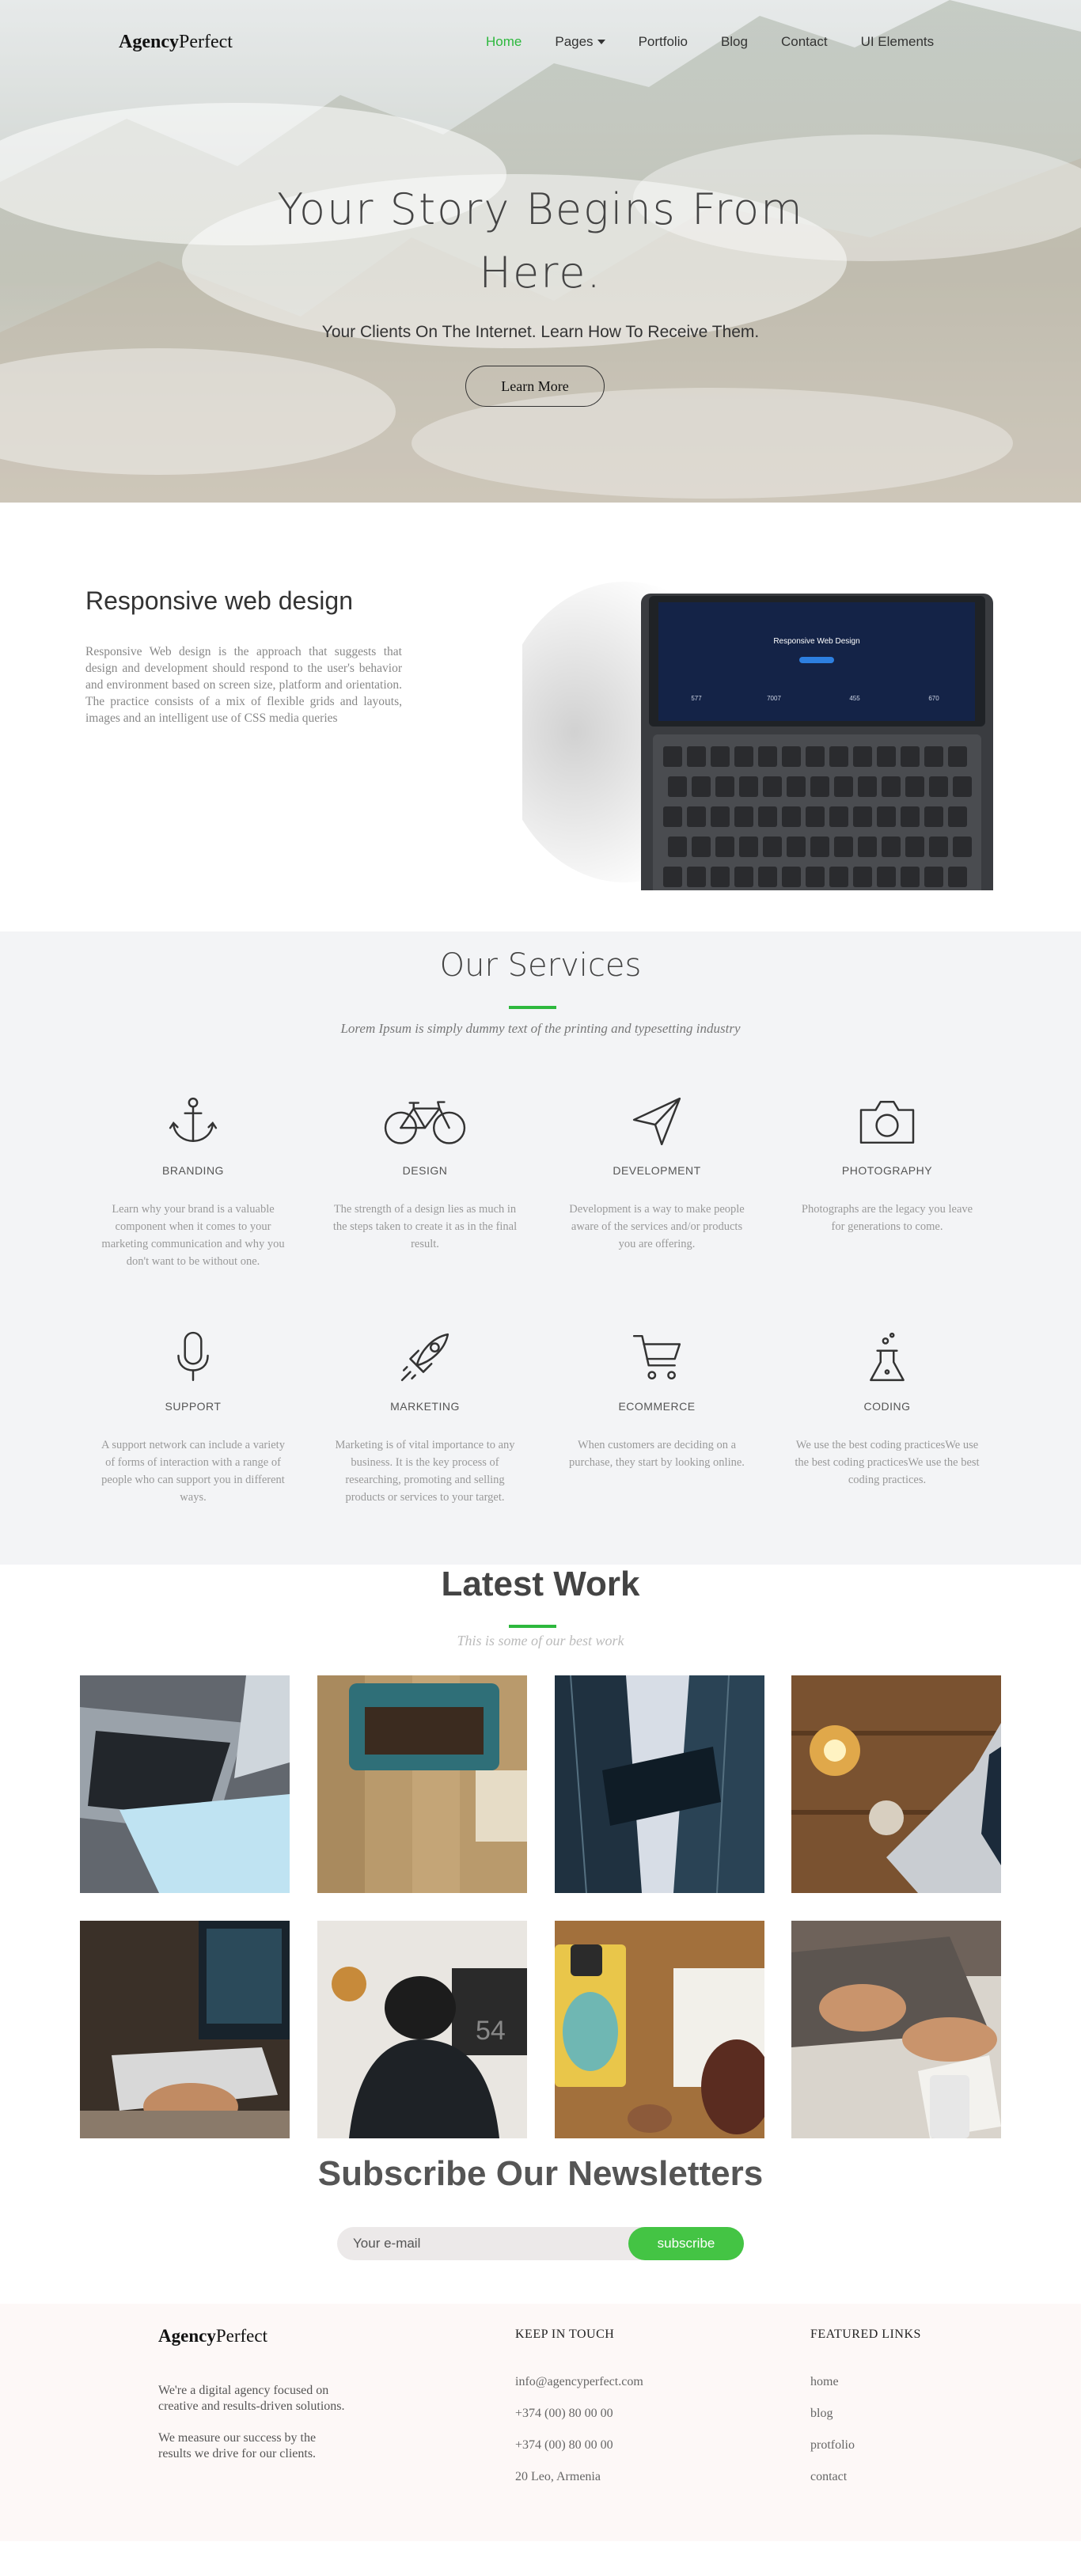  Describe the element at coordinates (491, 2031) in the screenshot. I see `jersey-number: 54` at that location.